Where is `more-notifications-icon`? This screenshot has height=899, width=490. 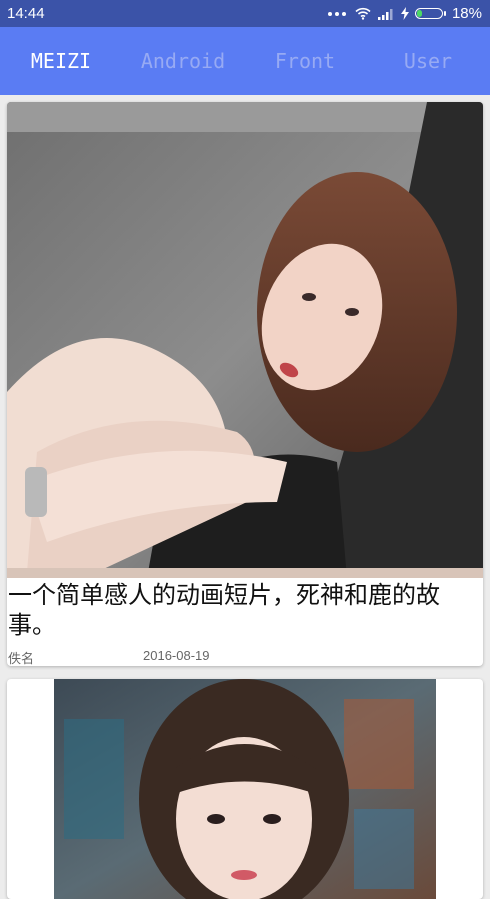 more-notifications-icon is located at coordinates (336, 13).